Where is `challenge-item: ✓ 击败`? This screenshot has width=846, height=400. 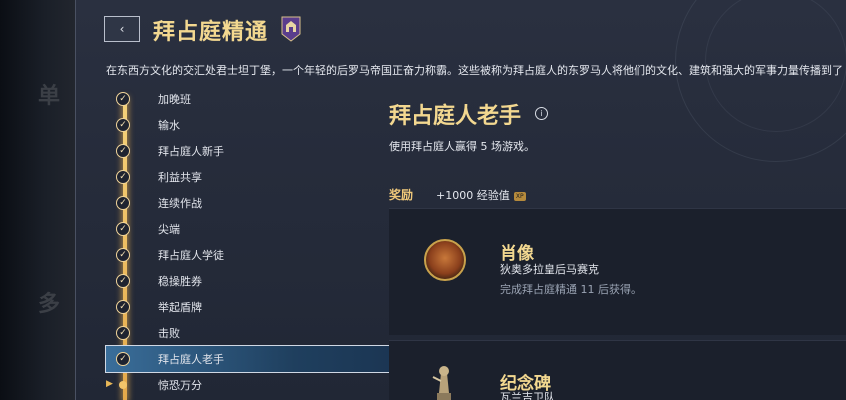 challenge-item: ✓ 击败 is located at coordinates (241, 333).